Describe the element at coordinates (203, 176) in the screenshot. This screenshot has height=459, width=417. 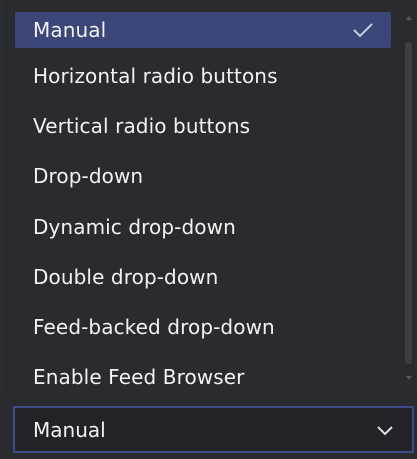
I see `option-drop-down: Drop-down` at that location.